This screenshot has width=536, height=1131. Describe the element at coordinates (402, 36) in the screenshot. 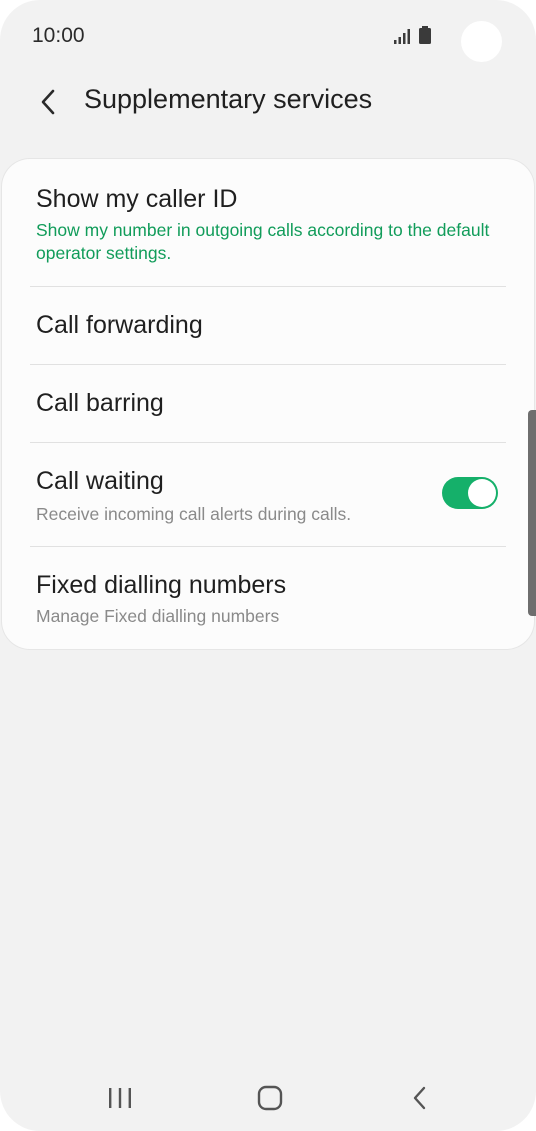

I see `signal-icon` at that location.